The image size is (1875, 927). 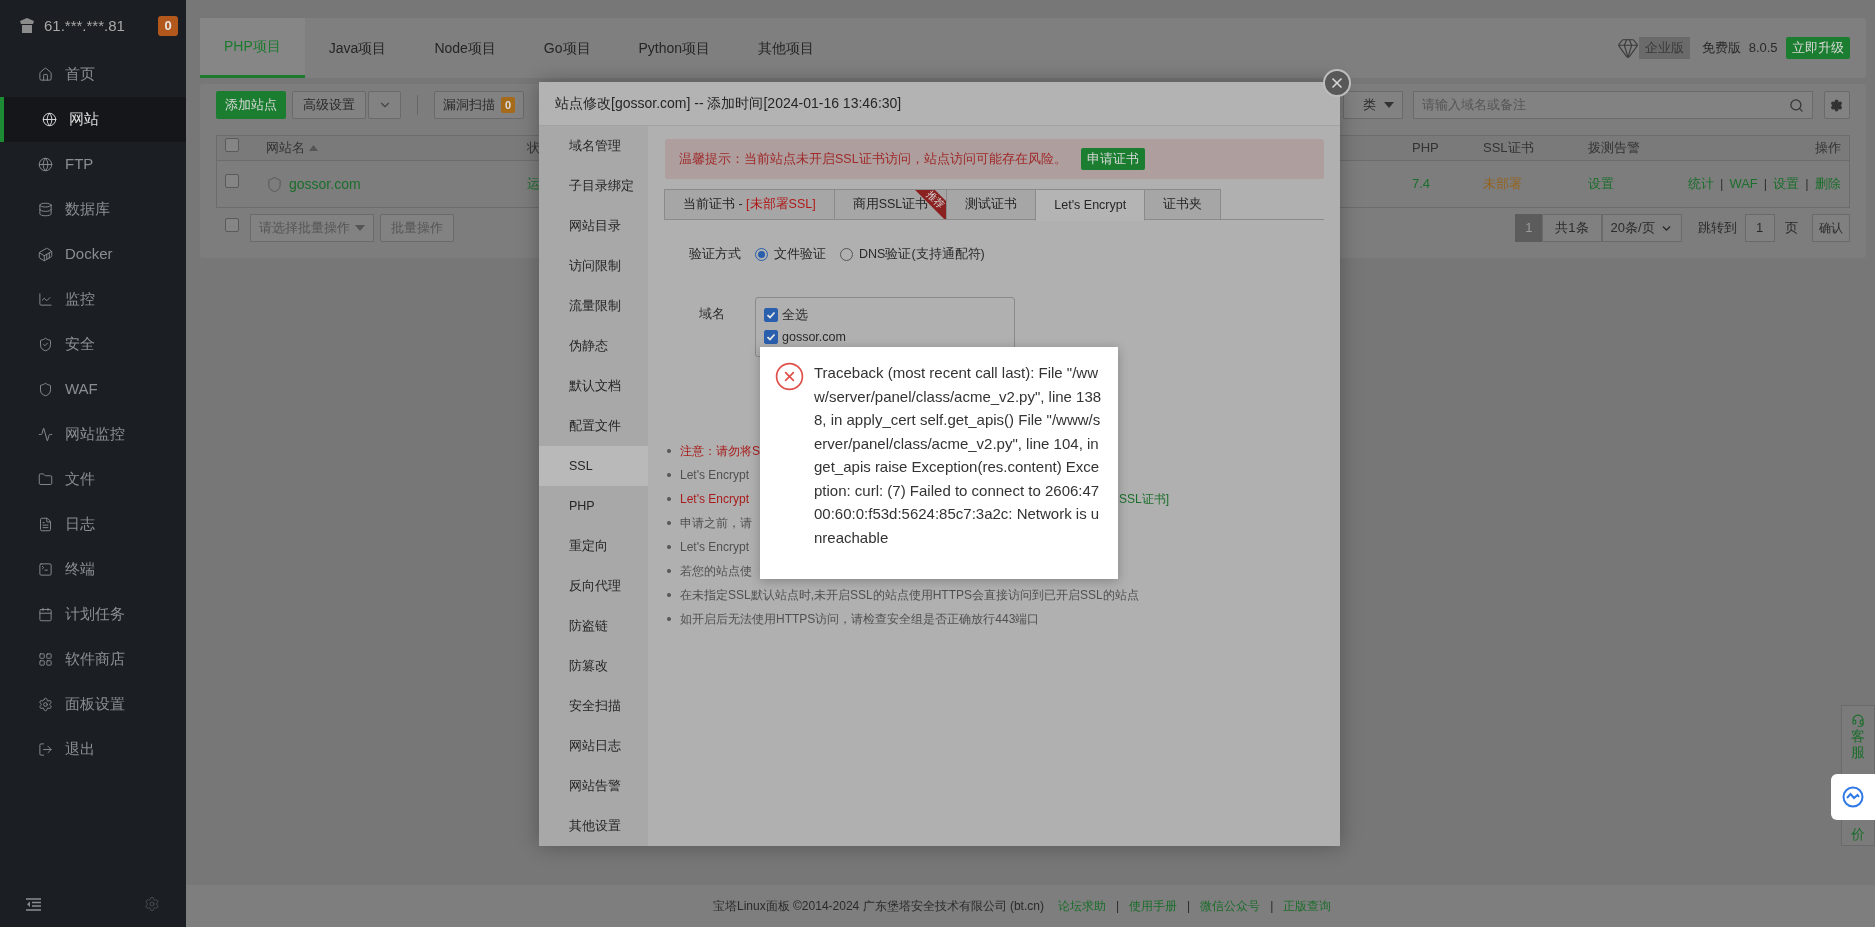 I want to click on column-header: 网站名, so click(x=285, y=148).